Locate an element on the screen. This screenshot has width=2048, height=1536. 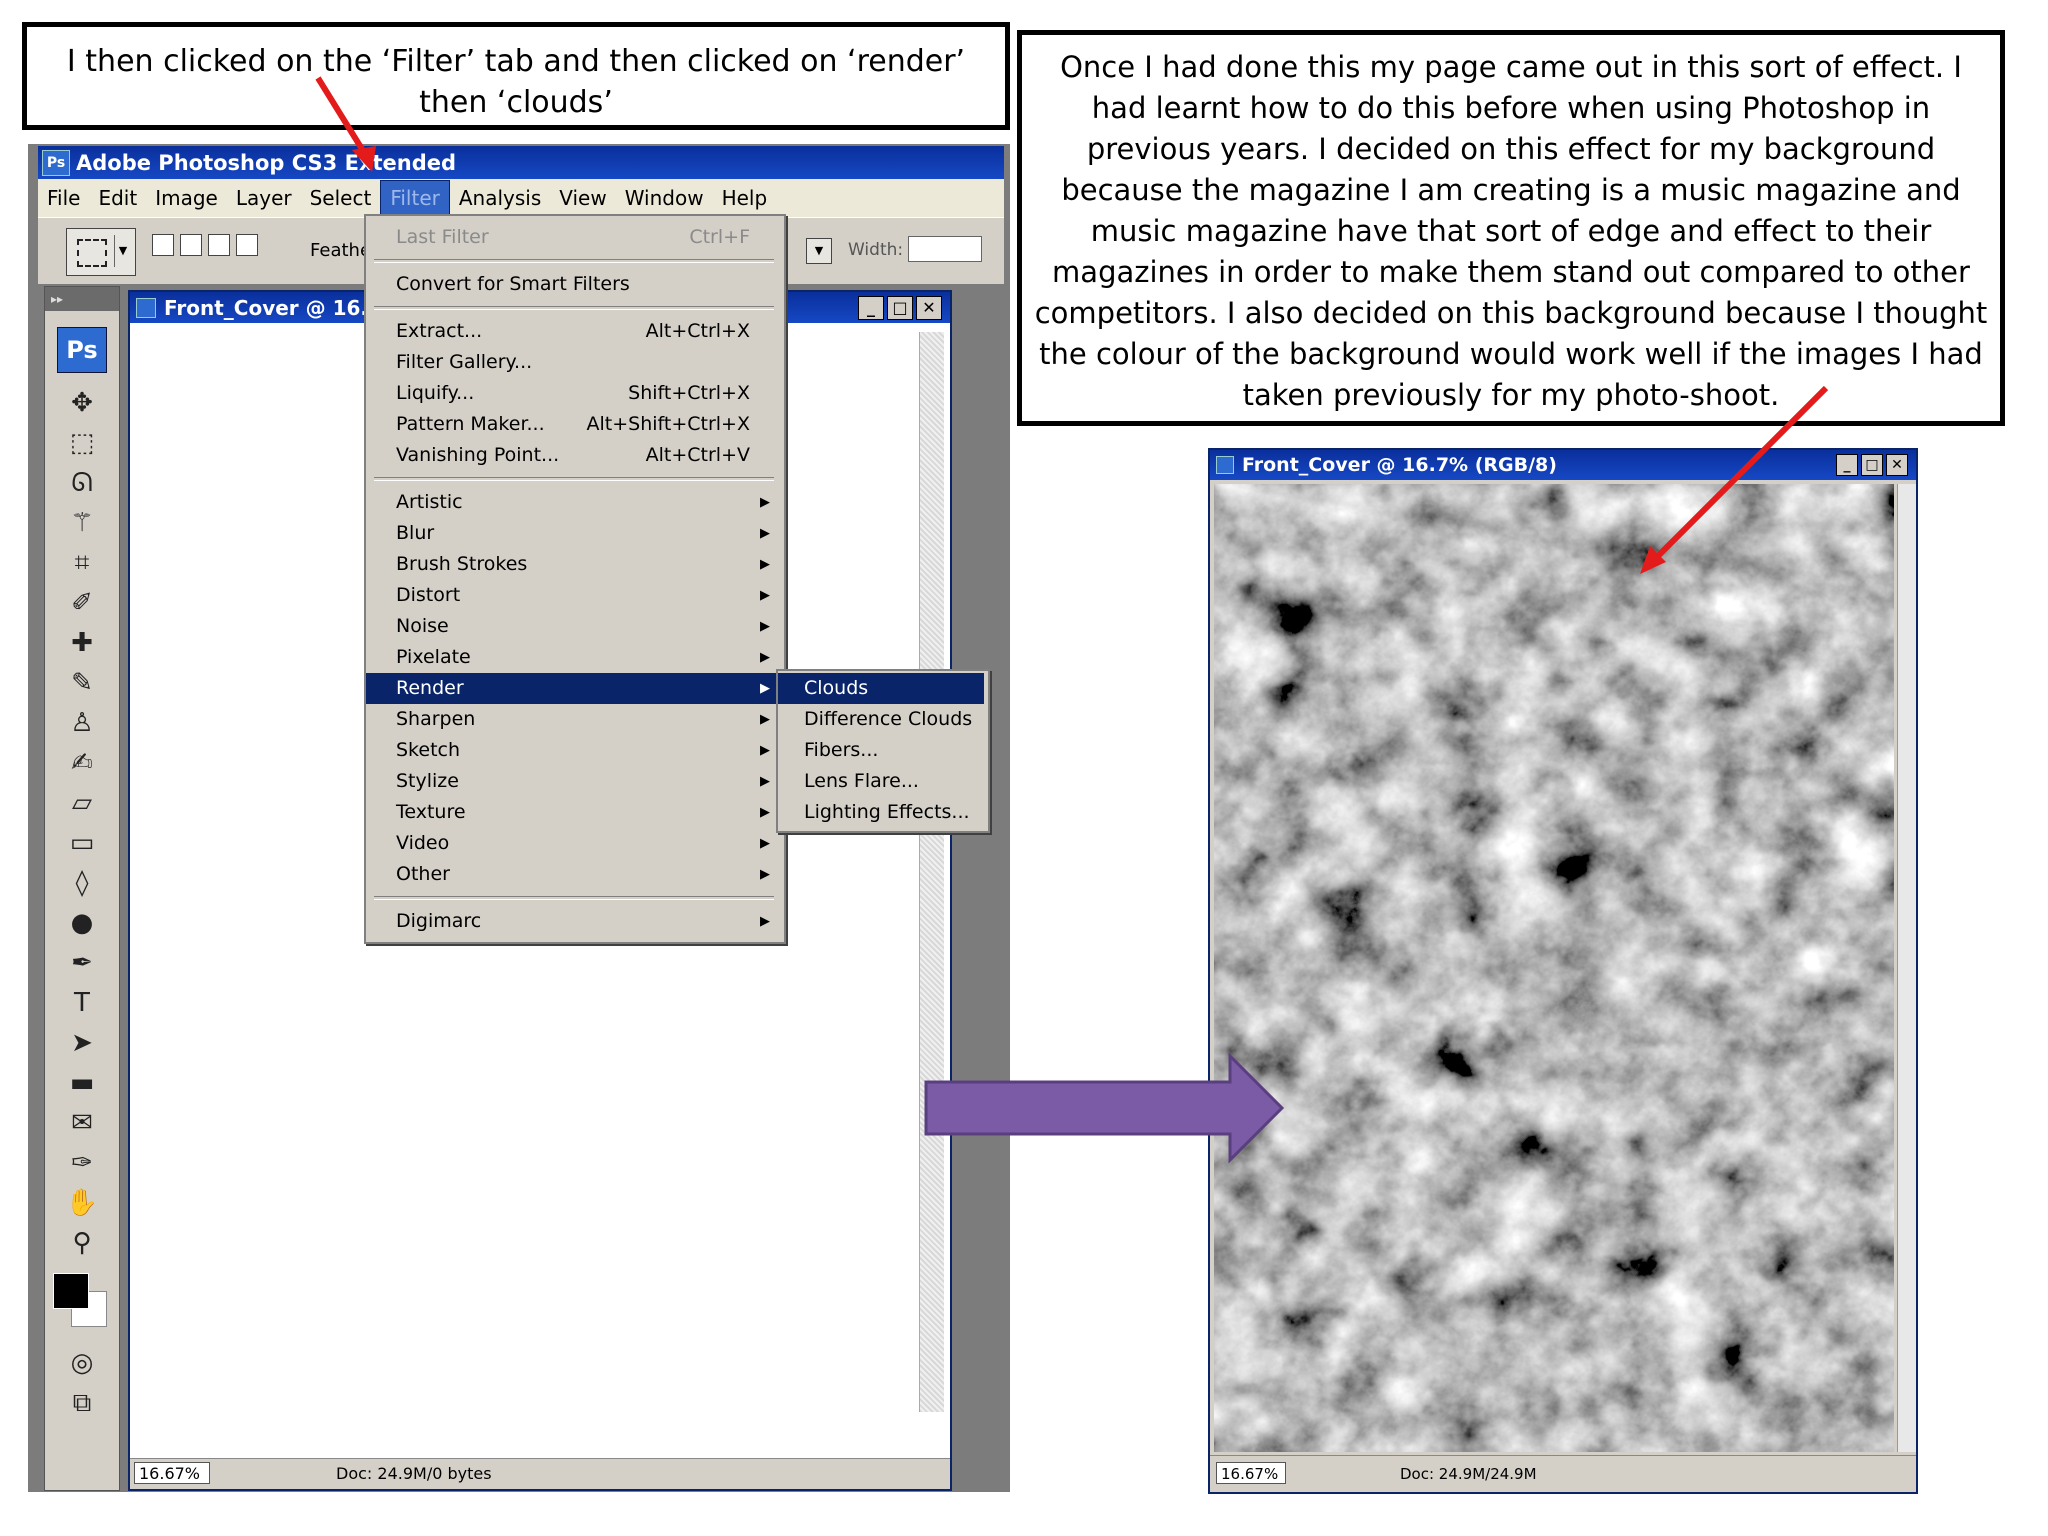
menu-window: Window is located at coordinates (664, 198).